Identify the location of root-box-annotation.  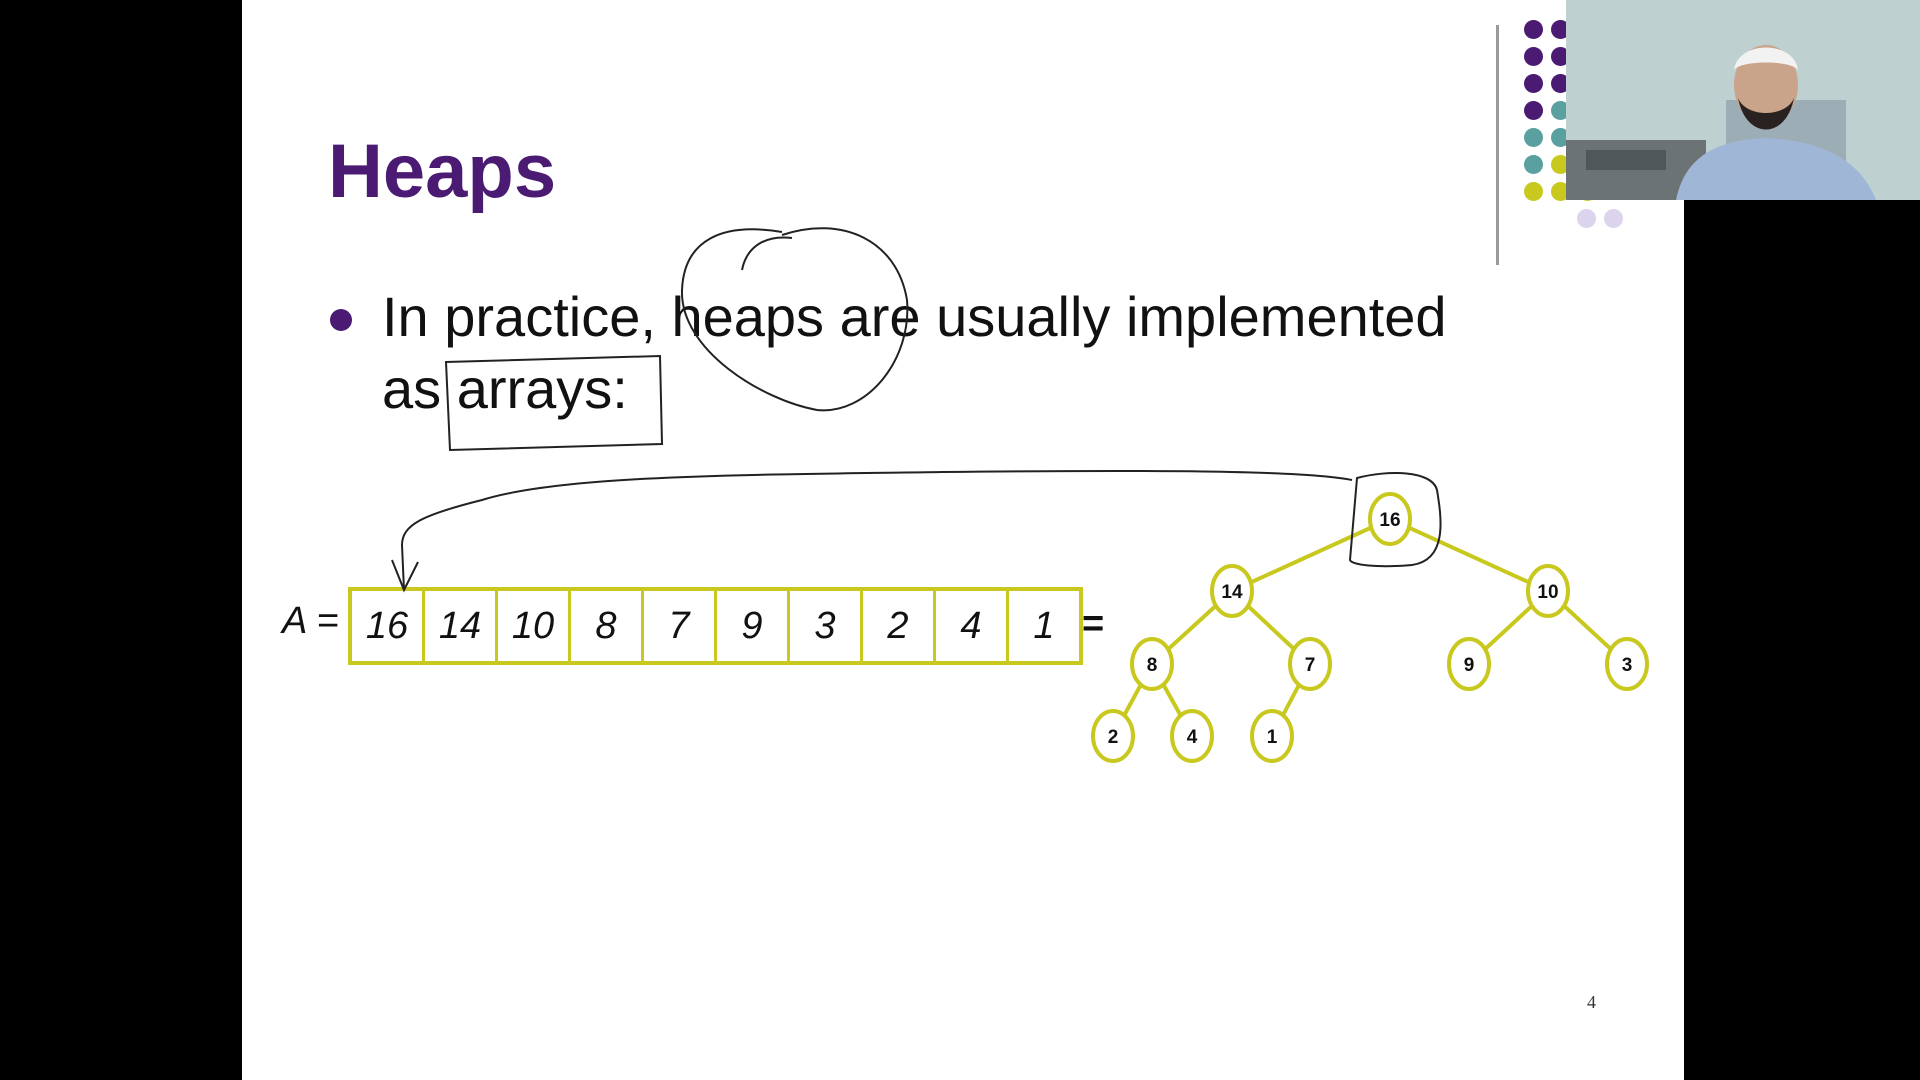
(1395, 520).